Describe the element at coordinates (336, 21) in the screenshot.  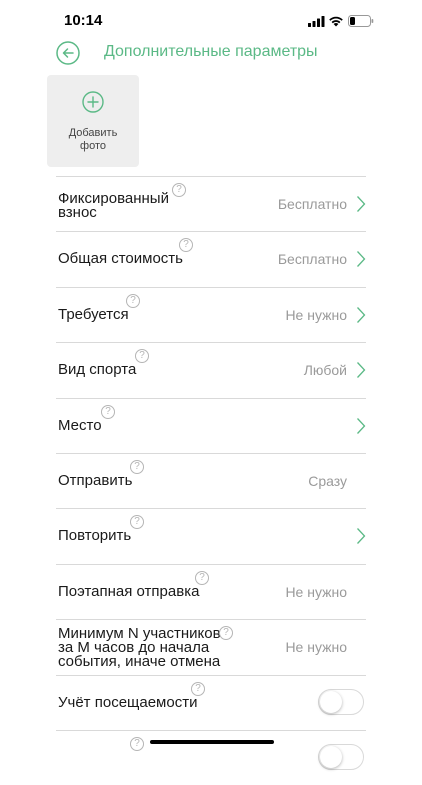
I see `wifi-icon` at that location.